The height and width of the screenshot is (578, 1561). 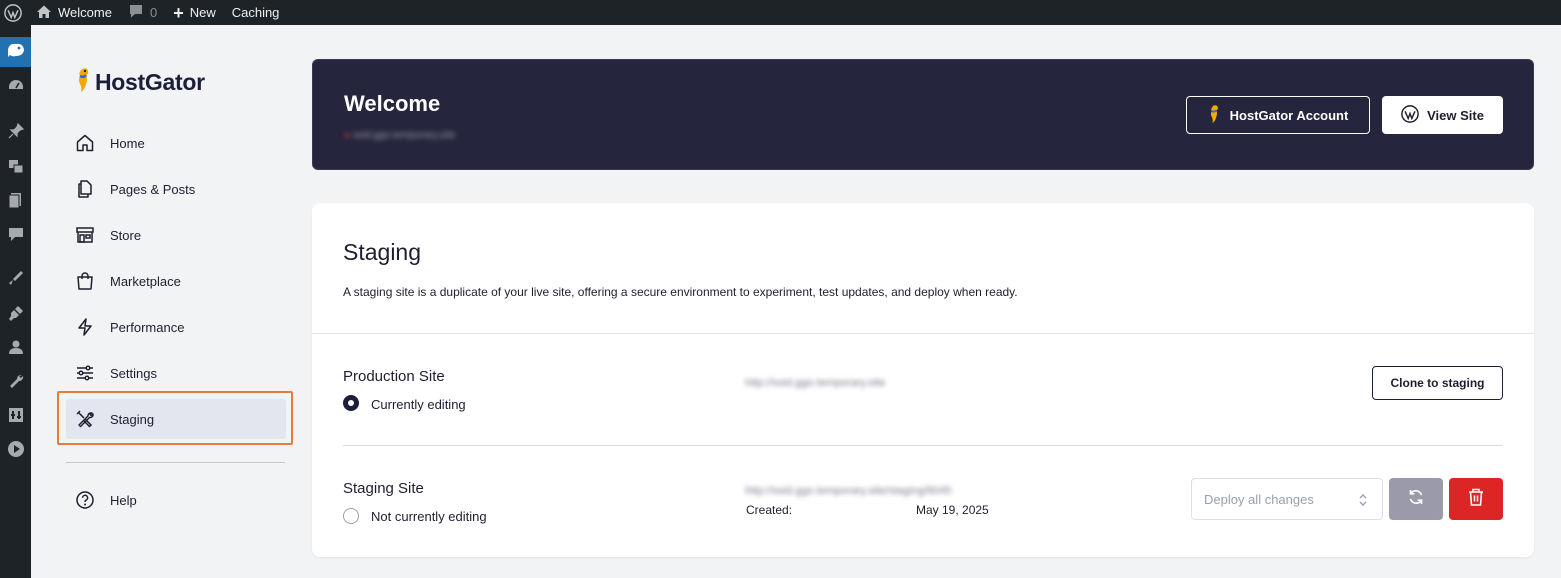 I want to click on staging-highlight-box, so click(x=175, y=418).